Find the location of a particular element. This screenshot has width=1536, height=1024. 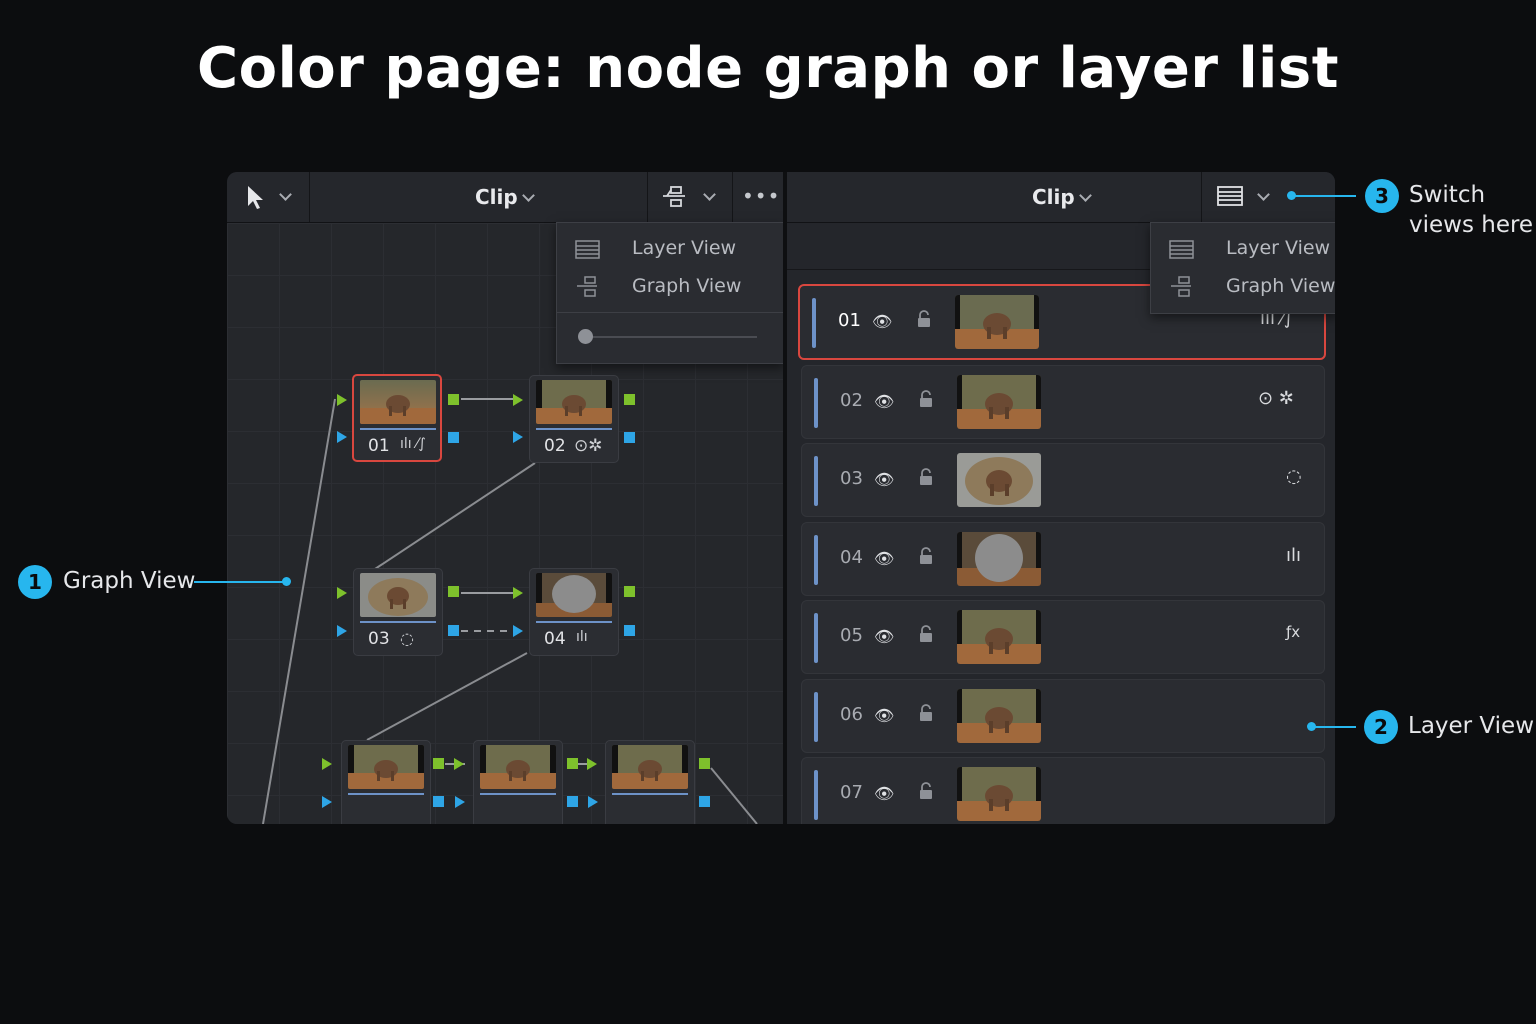

layer-row: 06 👁 is located at coordinates (1063, 716).